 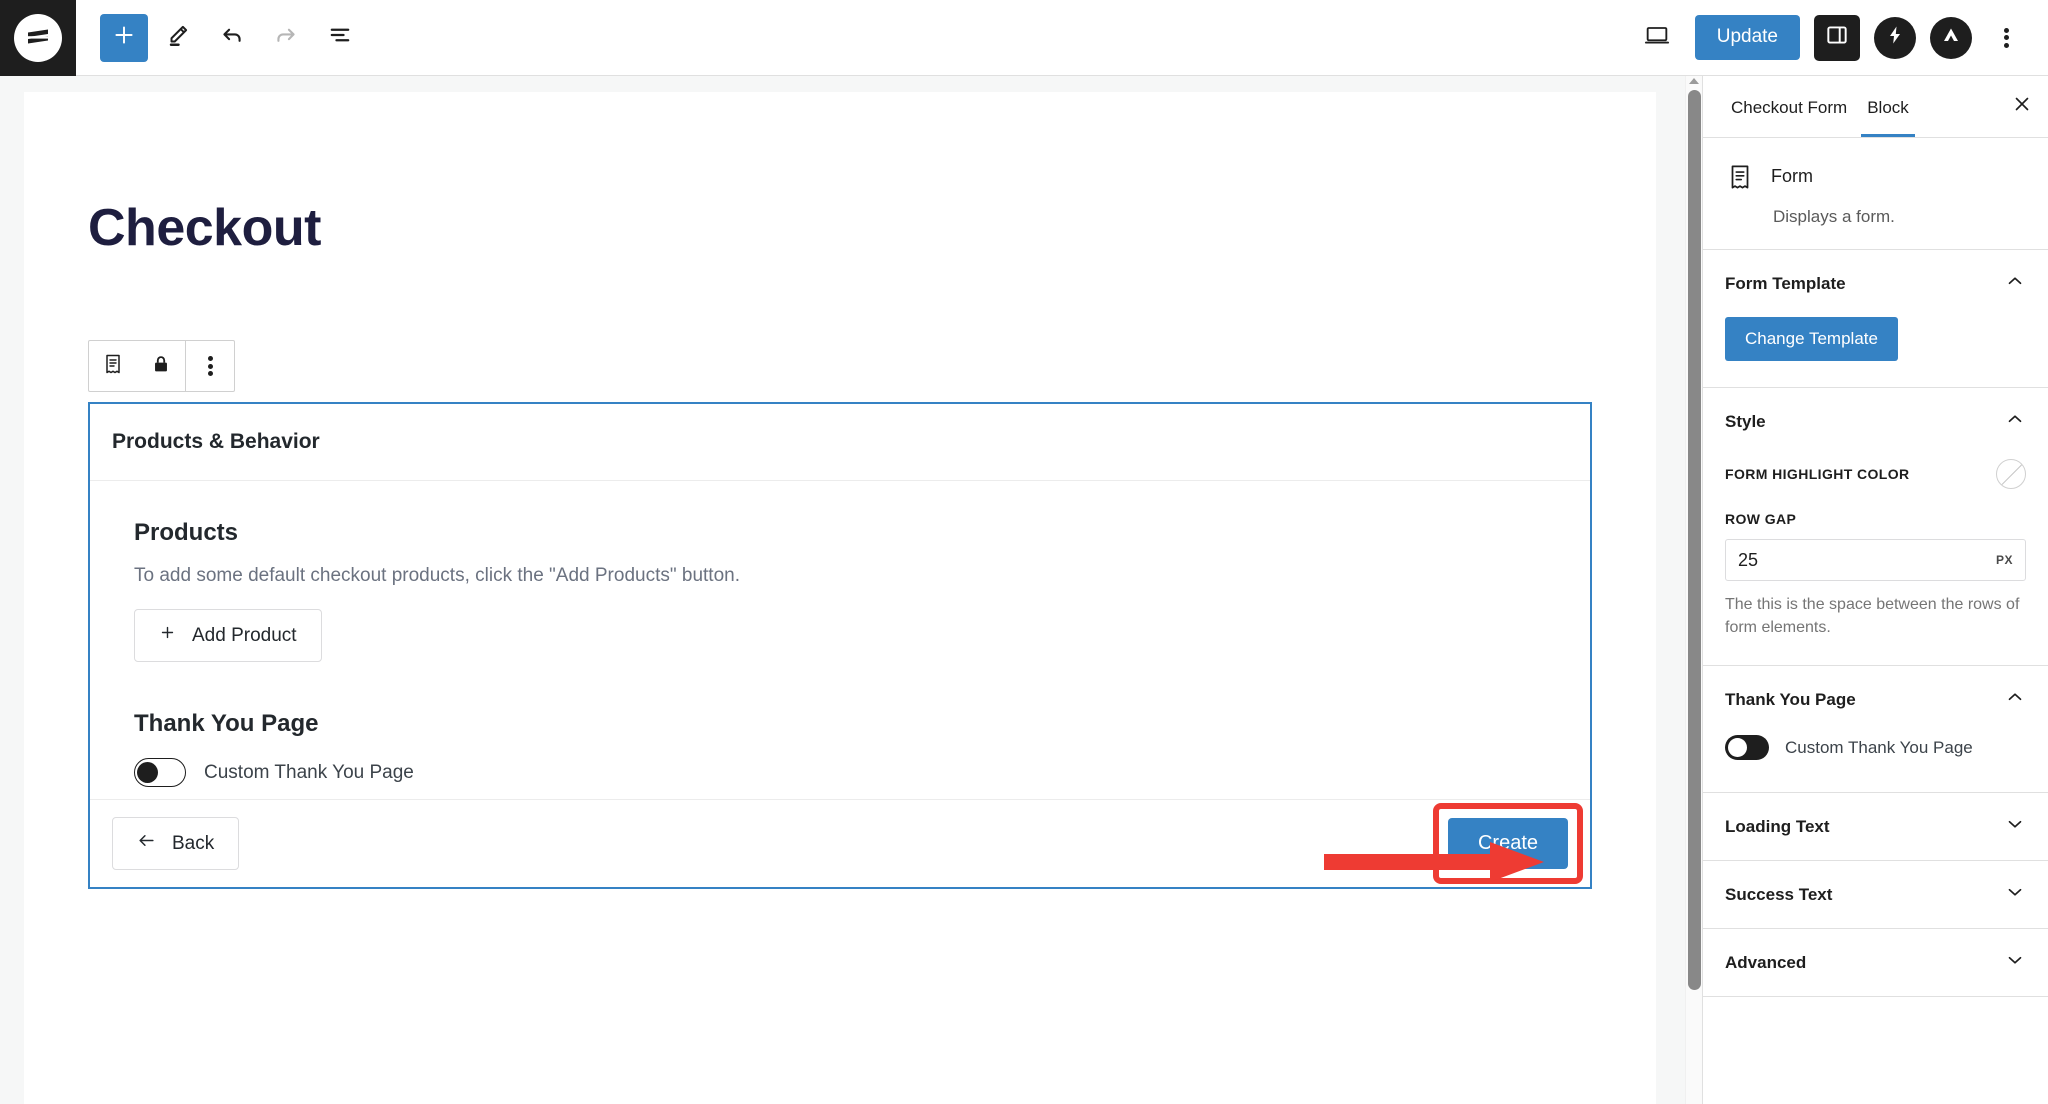 I want to click on lock-icon, so click(x=161, y=366).